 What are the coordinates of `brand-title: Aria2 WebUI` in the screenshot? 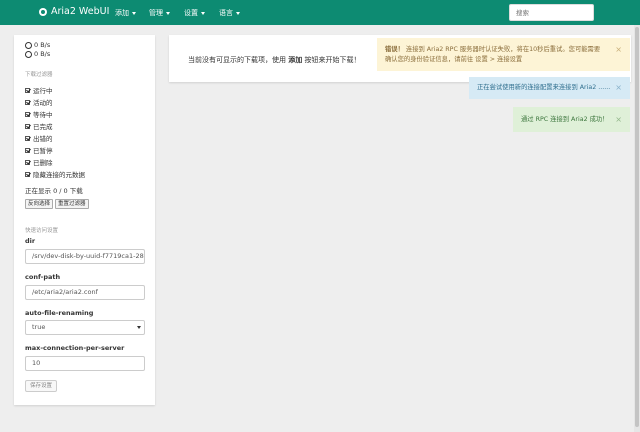 It's located at (80, 11).